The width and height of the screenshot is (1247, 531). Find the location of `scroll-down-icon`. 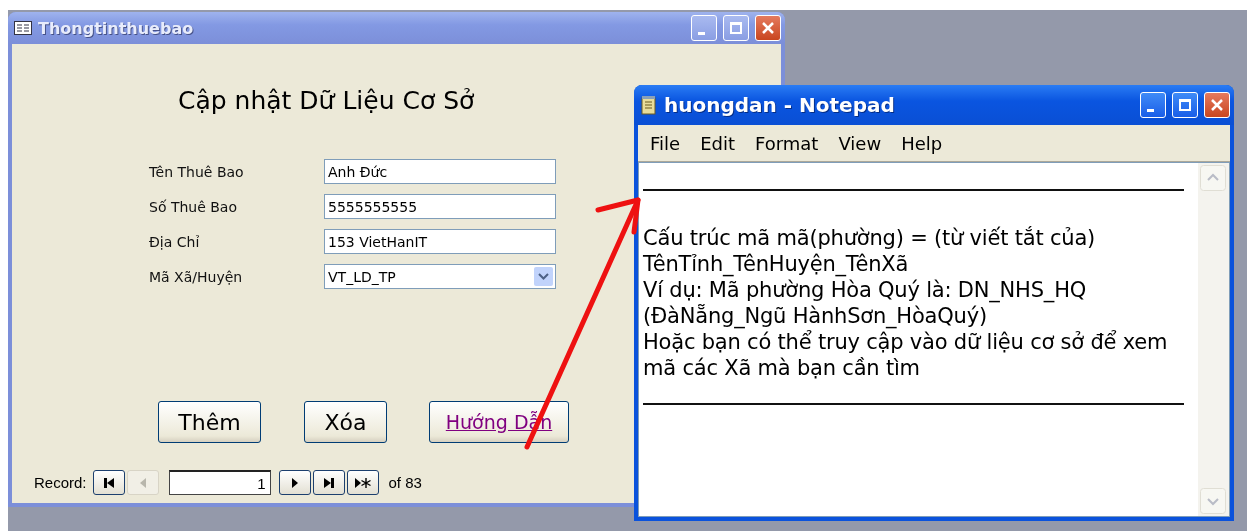

scroll-down-icon is located at coordinates (1213, 501).